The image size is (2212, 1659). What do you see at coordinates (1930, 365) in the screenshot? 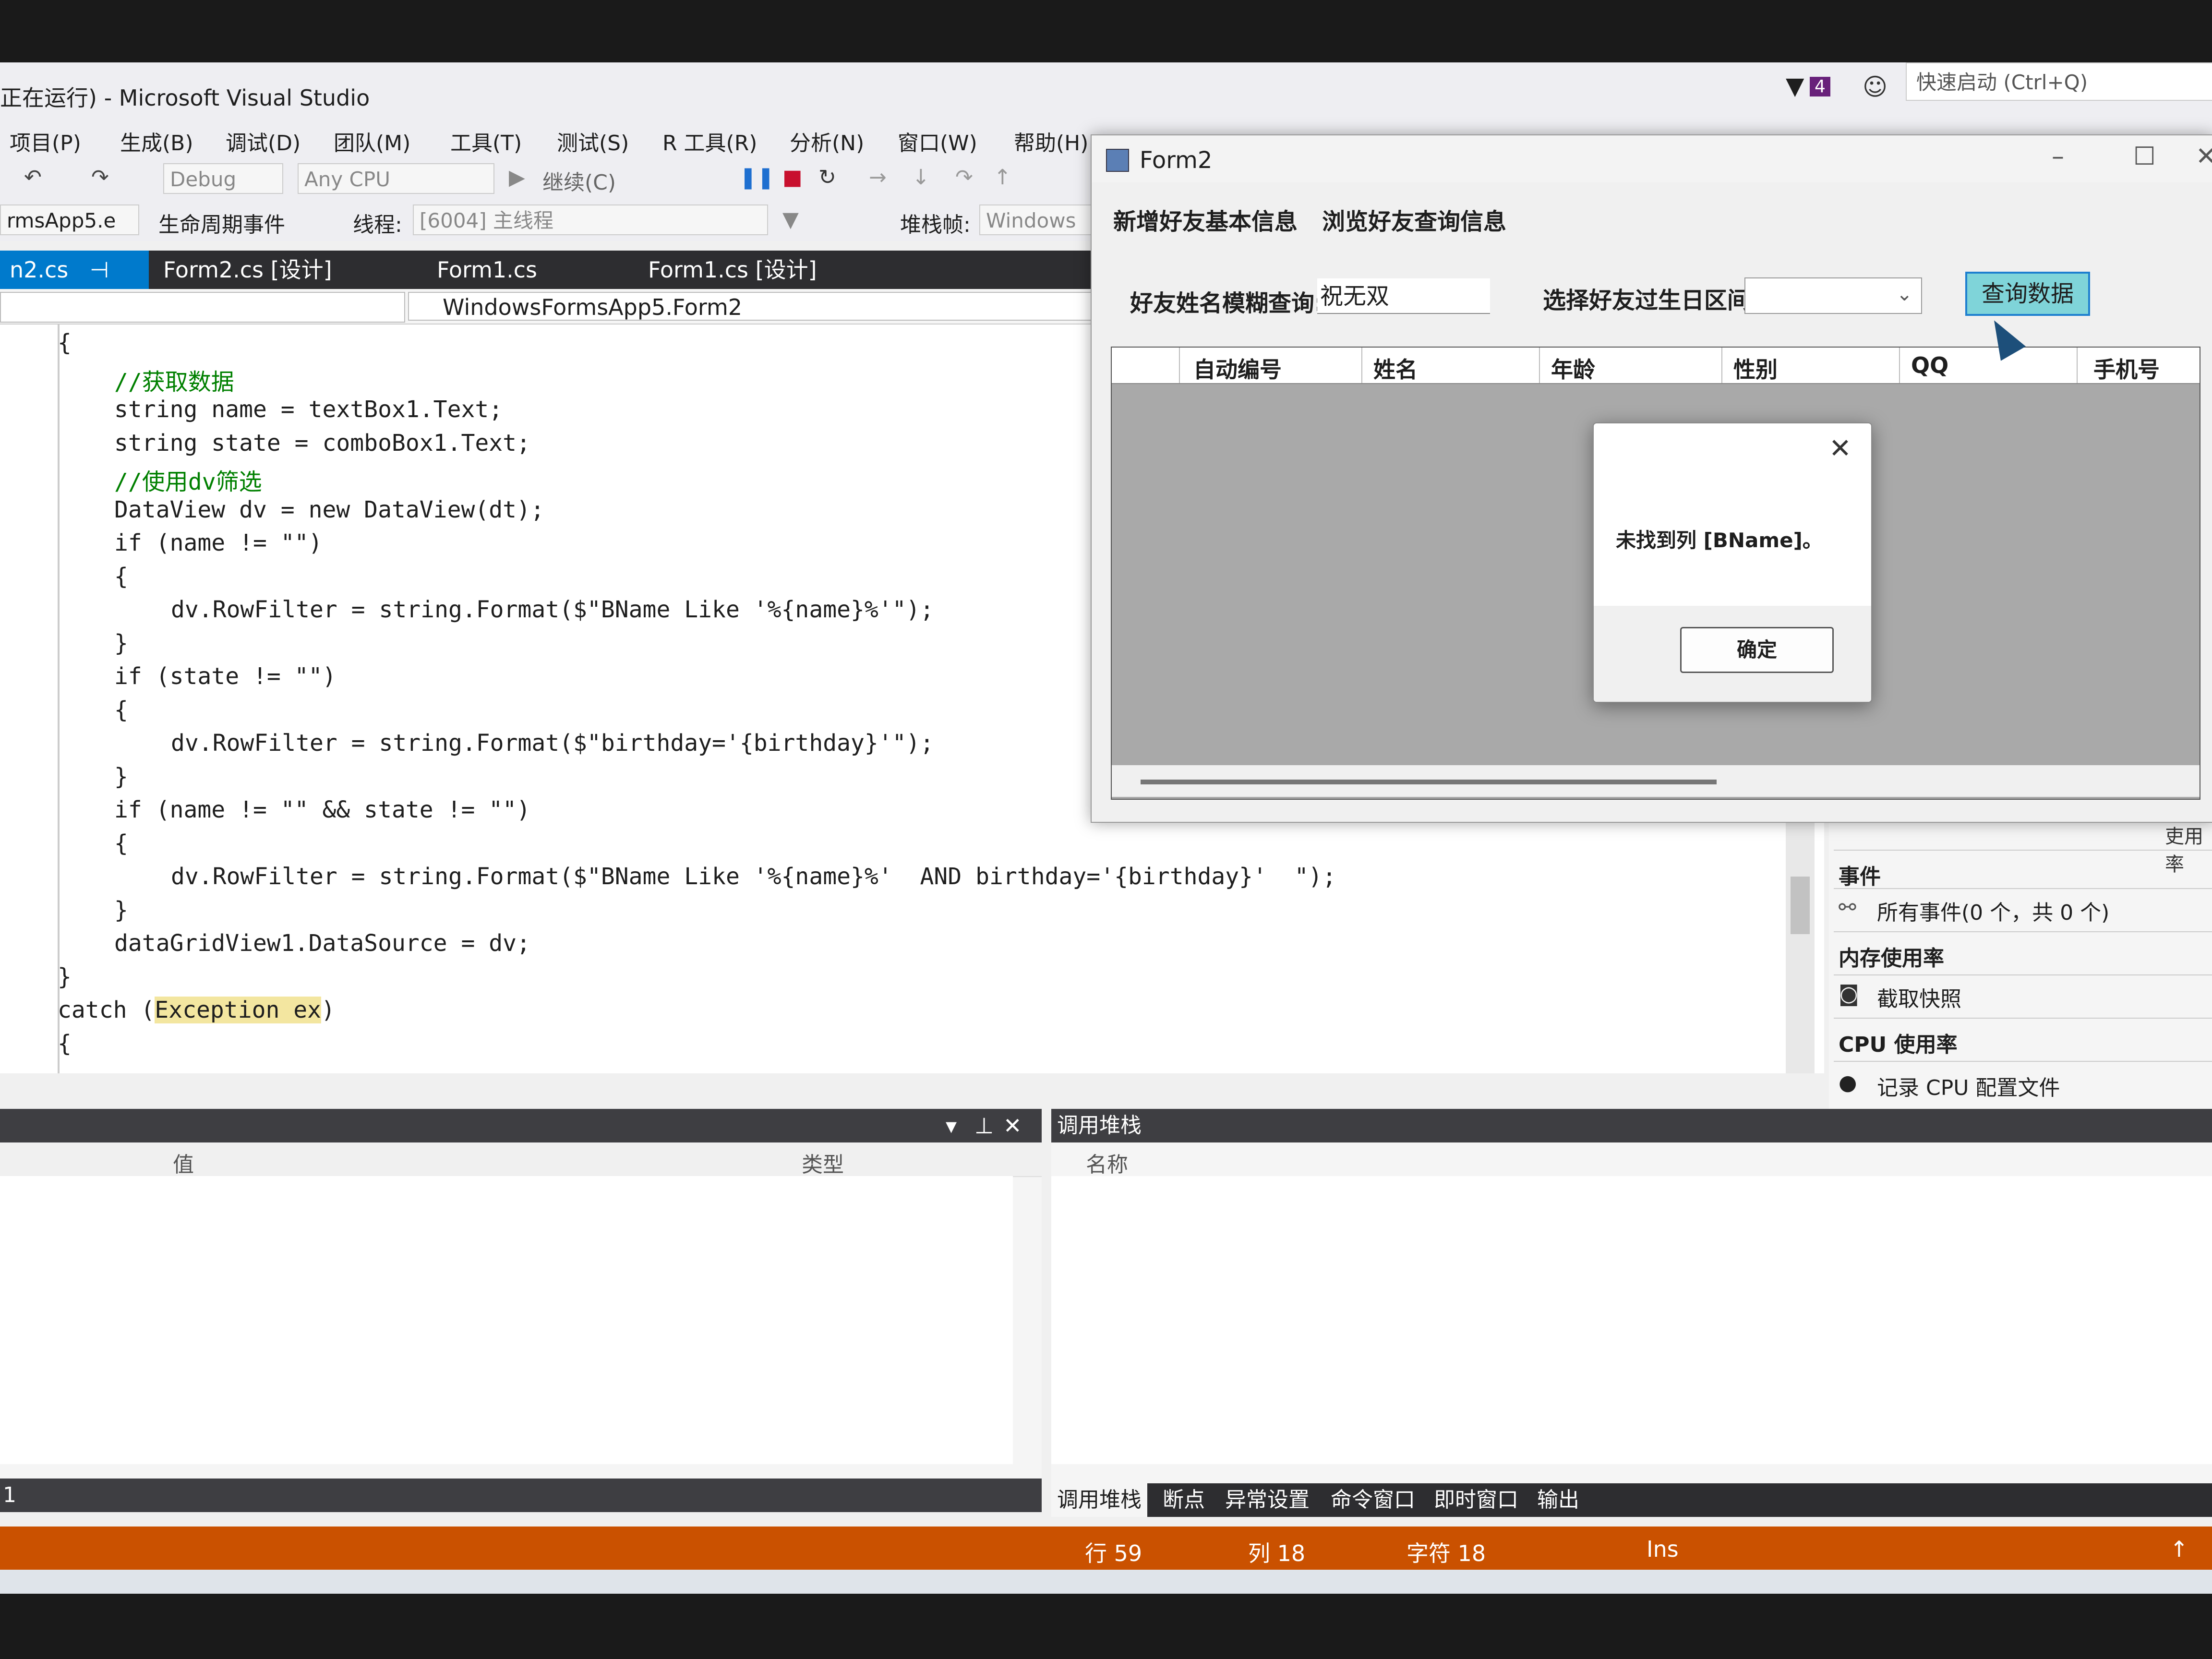
I see `col-qq: QQ` at bounding box center [1930, 365].